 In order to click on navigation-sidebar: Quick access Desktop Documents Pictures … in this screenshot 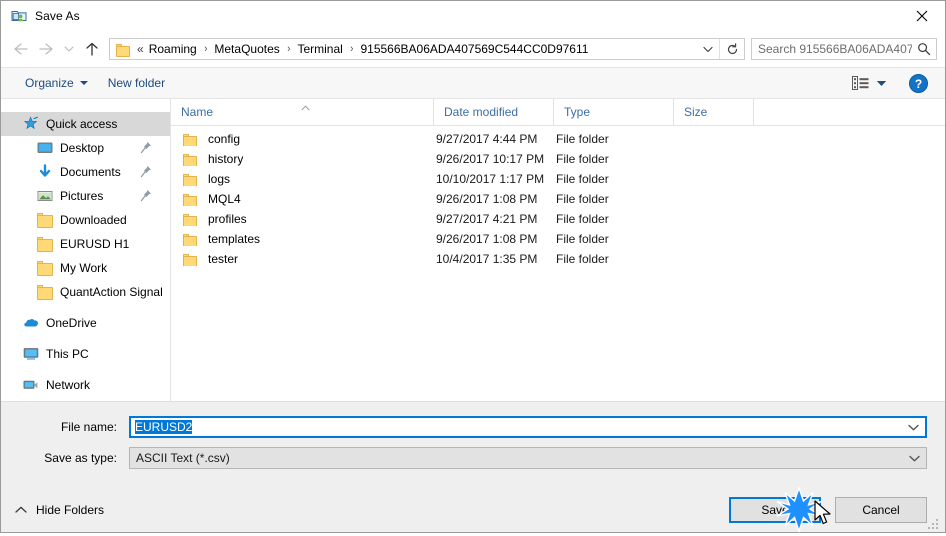, I will do `click(86, 250)`.